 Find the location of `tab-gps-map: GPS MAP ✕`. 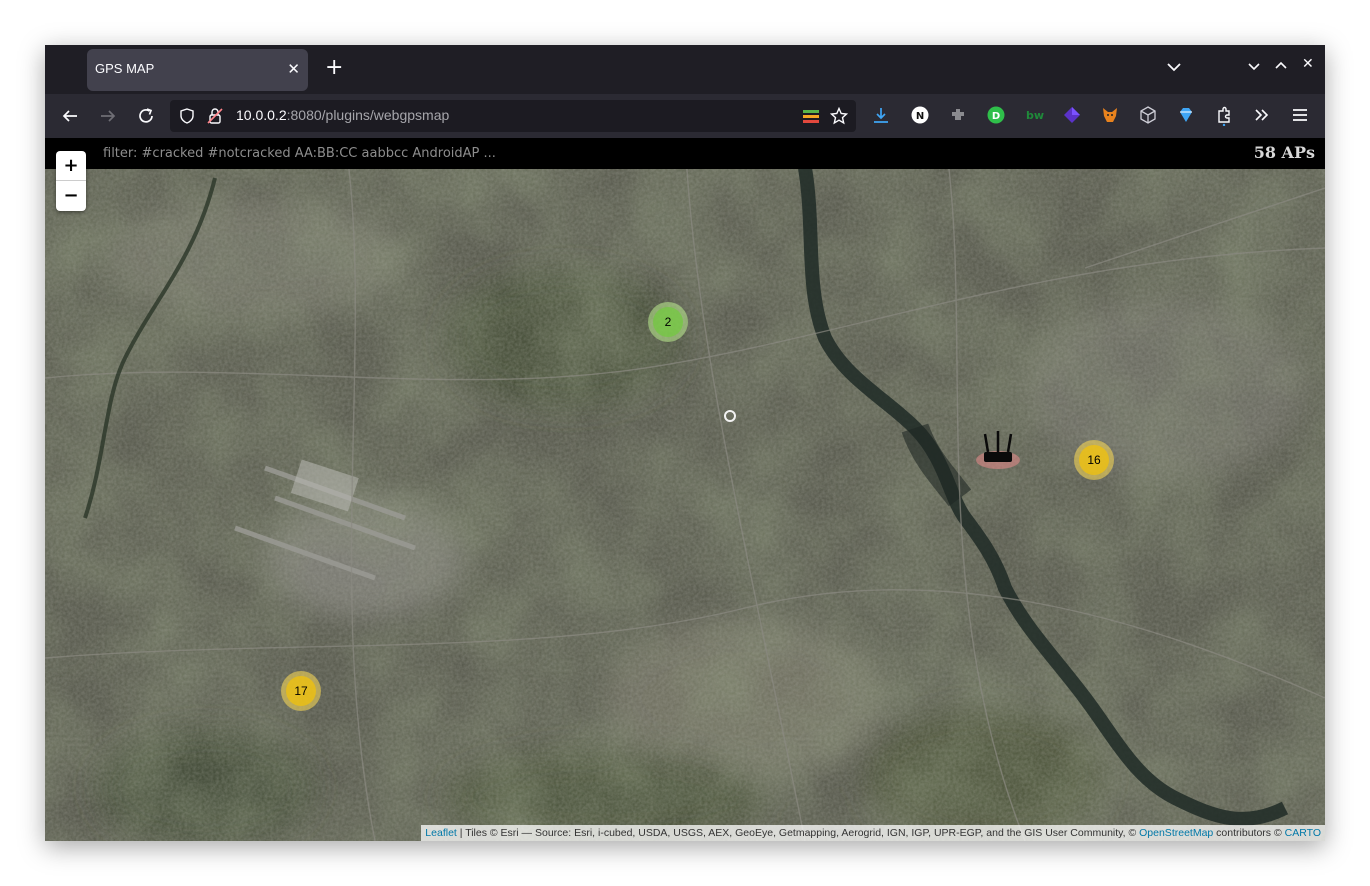

tab-gps-map: GPS MAP ✕ is located at coordinates (197, 70).